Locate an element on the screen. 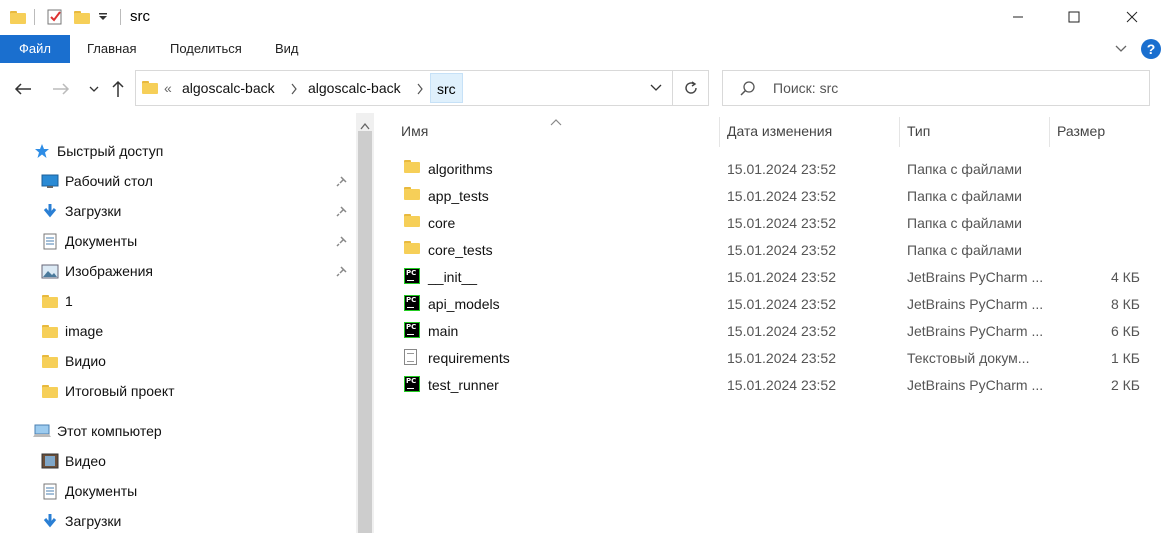 The height and width of the screenshot is (533, 1164). column-header-name: Имя is located at coordinates (556, 131).